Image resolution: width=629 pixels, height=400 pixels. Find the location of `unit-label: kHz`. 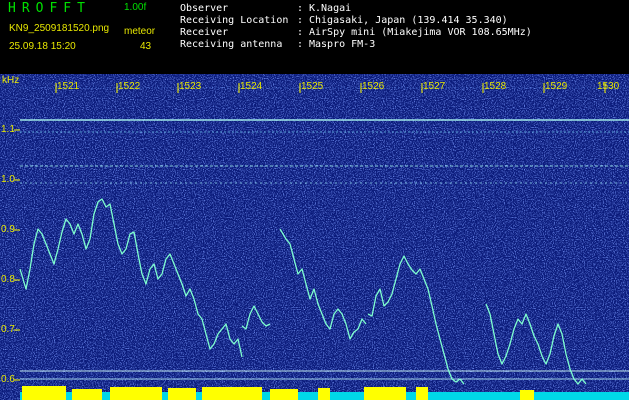

unit-label: kHz is located at coordinates (11, 80).